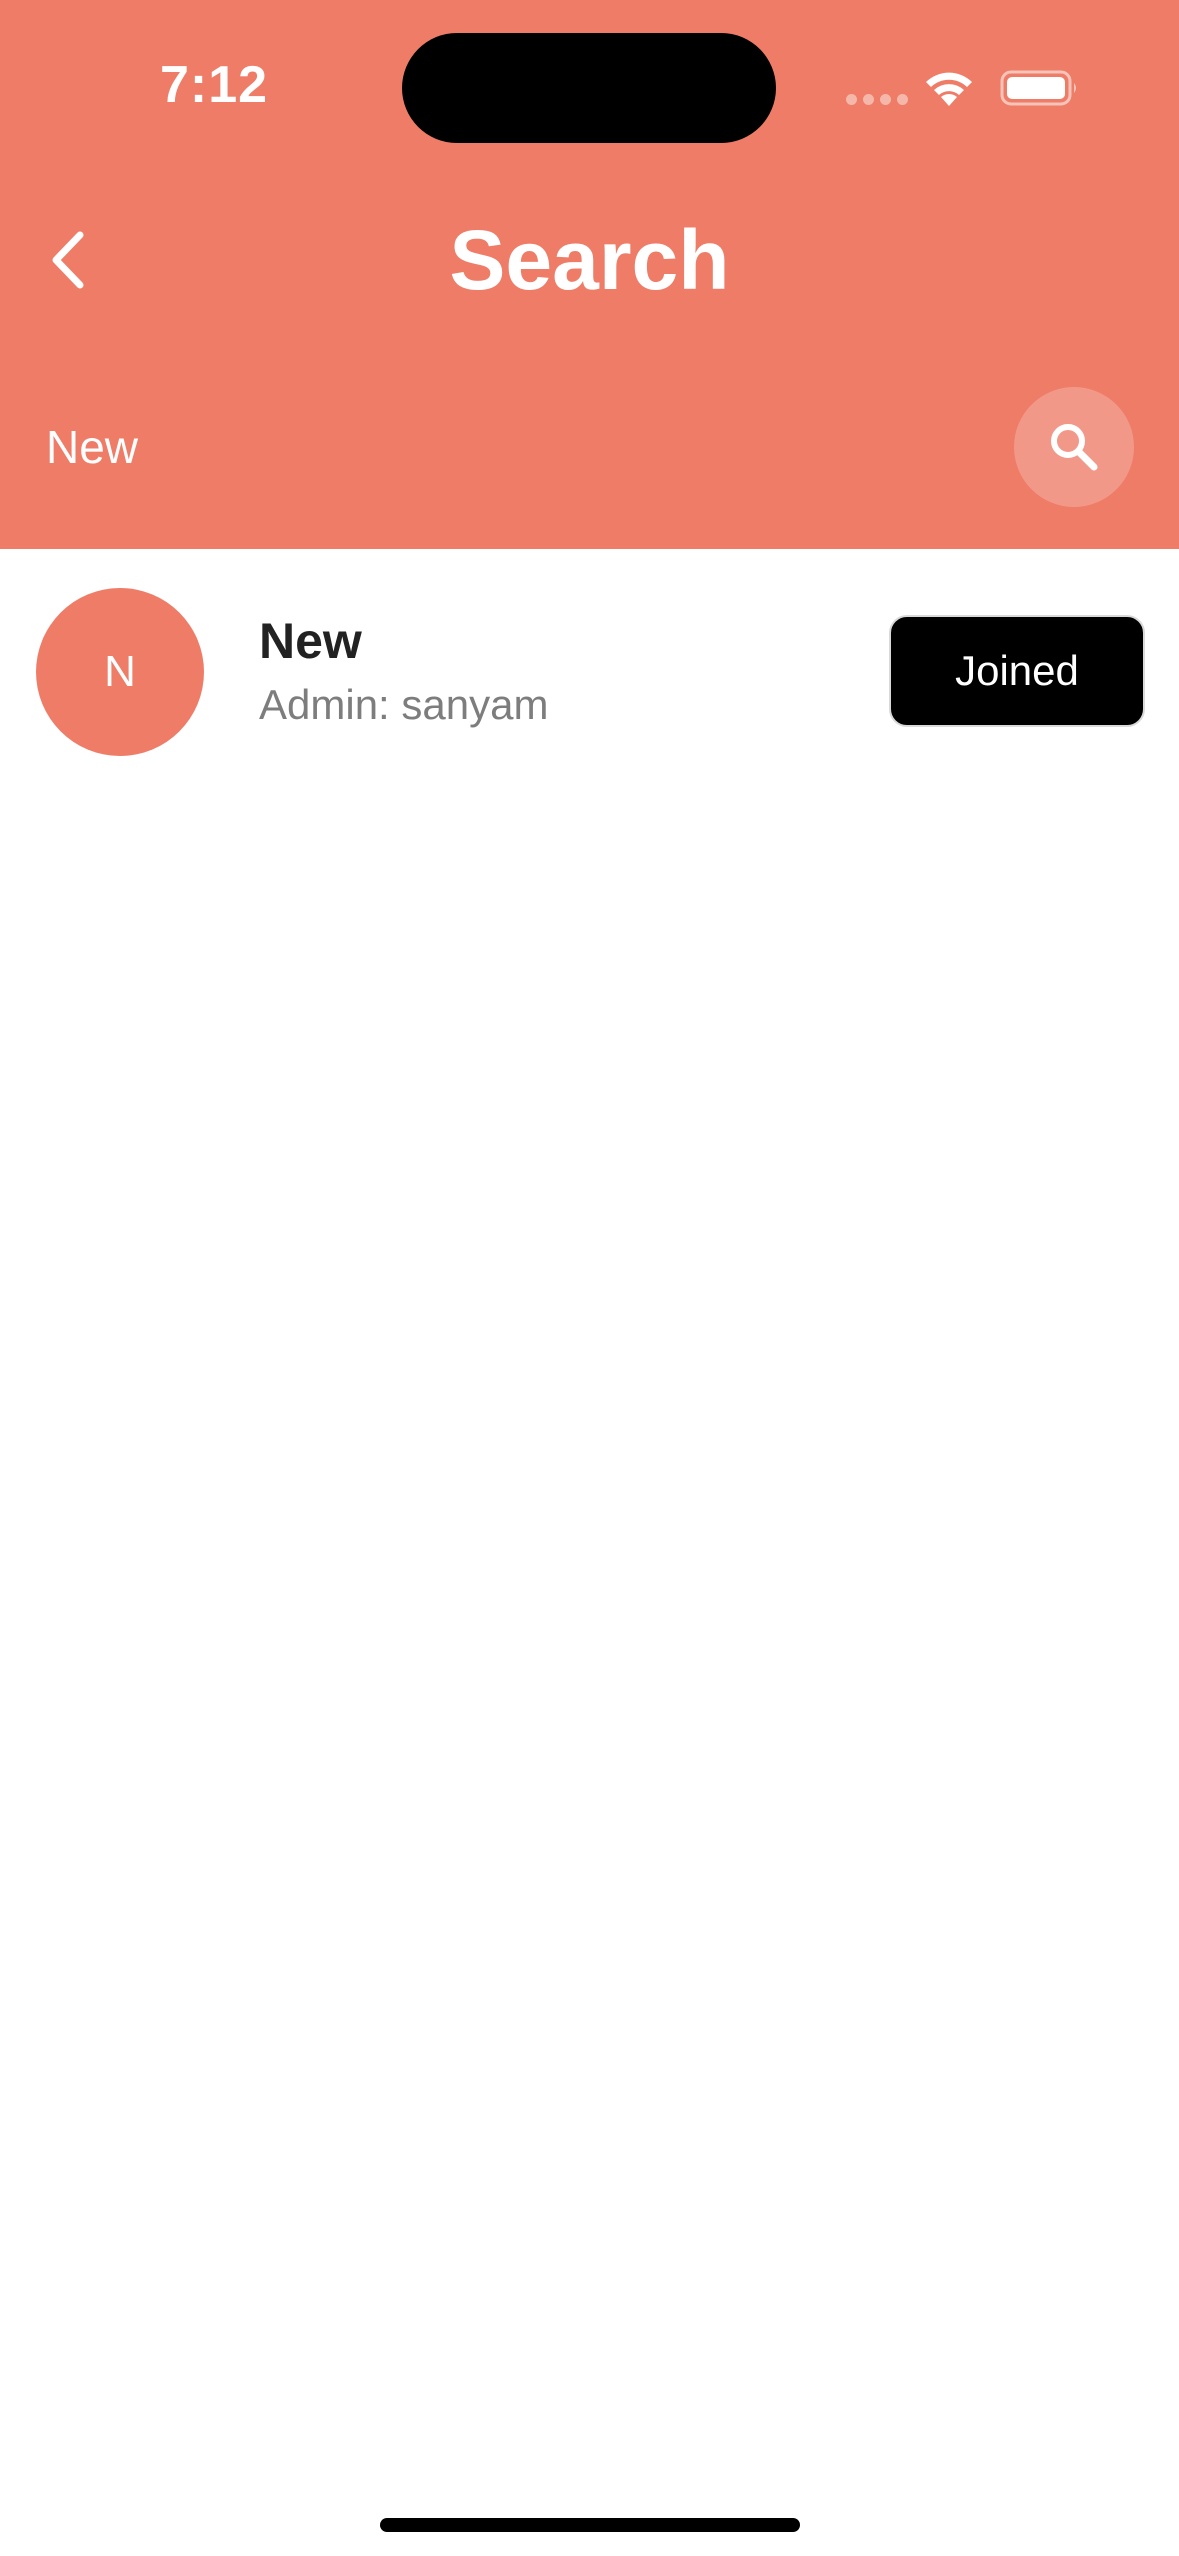 The height and width of the screenshot is (2556, 1179). What do you see at coordinates (590, 2525) in the screenshot?
I see `home-indicator` at bounding box center [590, 2525].